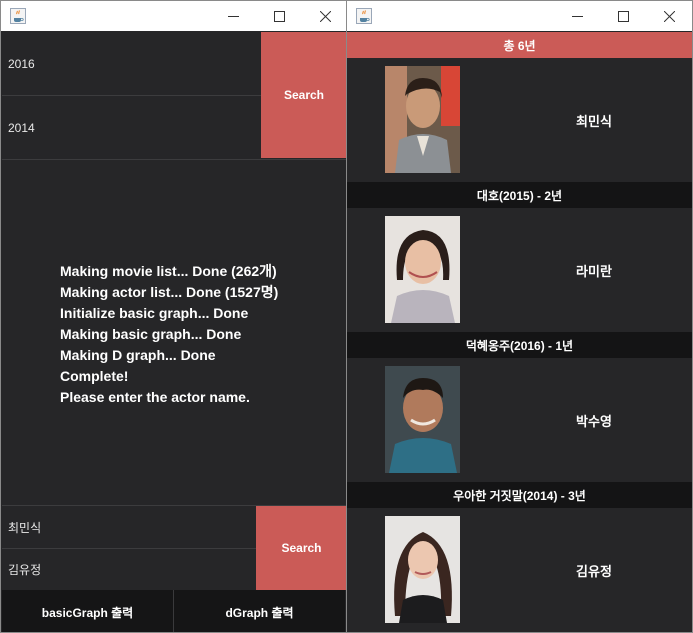 This screenshot has height=633, width=693. Describe the element at coordinates (519, 495) in the screenshot. I see `movie-bar: 우아한 거짓말(2014) - 3년` at that location.